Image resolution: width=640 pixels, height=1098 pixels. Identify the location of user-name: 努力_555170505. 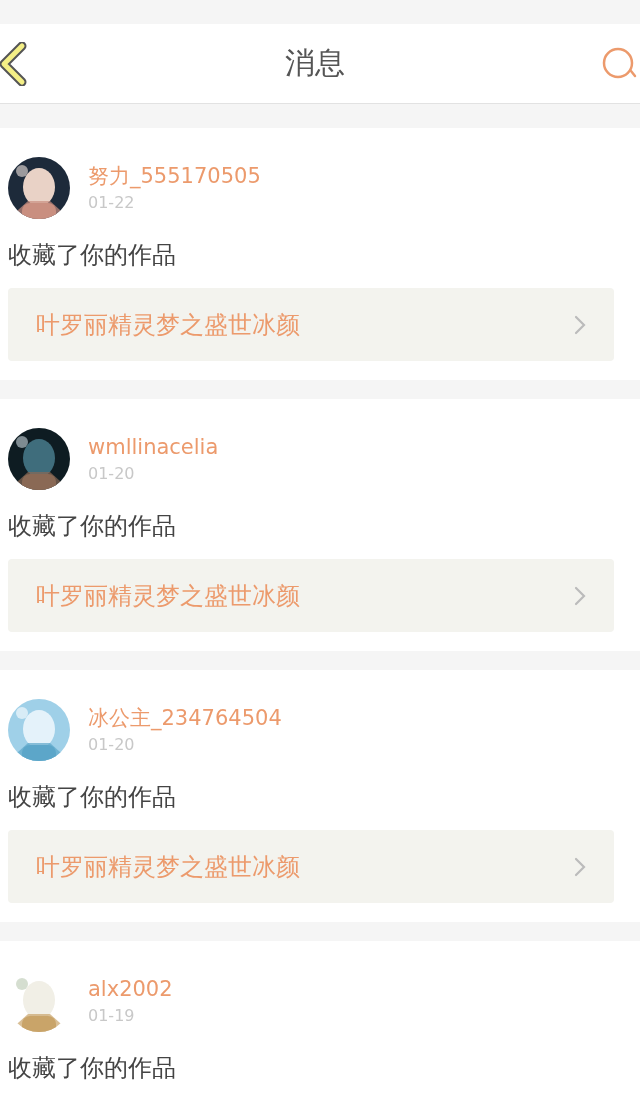
(174, 176).